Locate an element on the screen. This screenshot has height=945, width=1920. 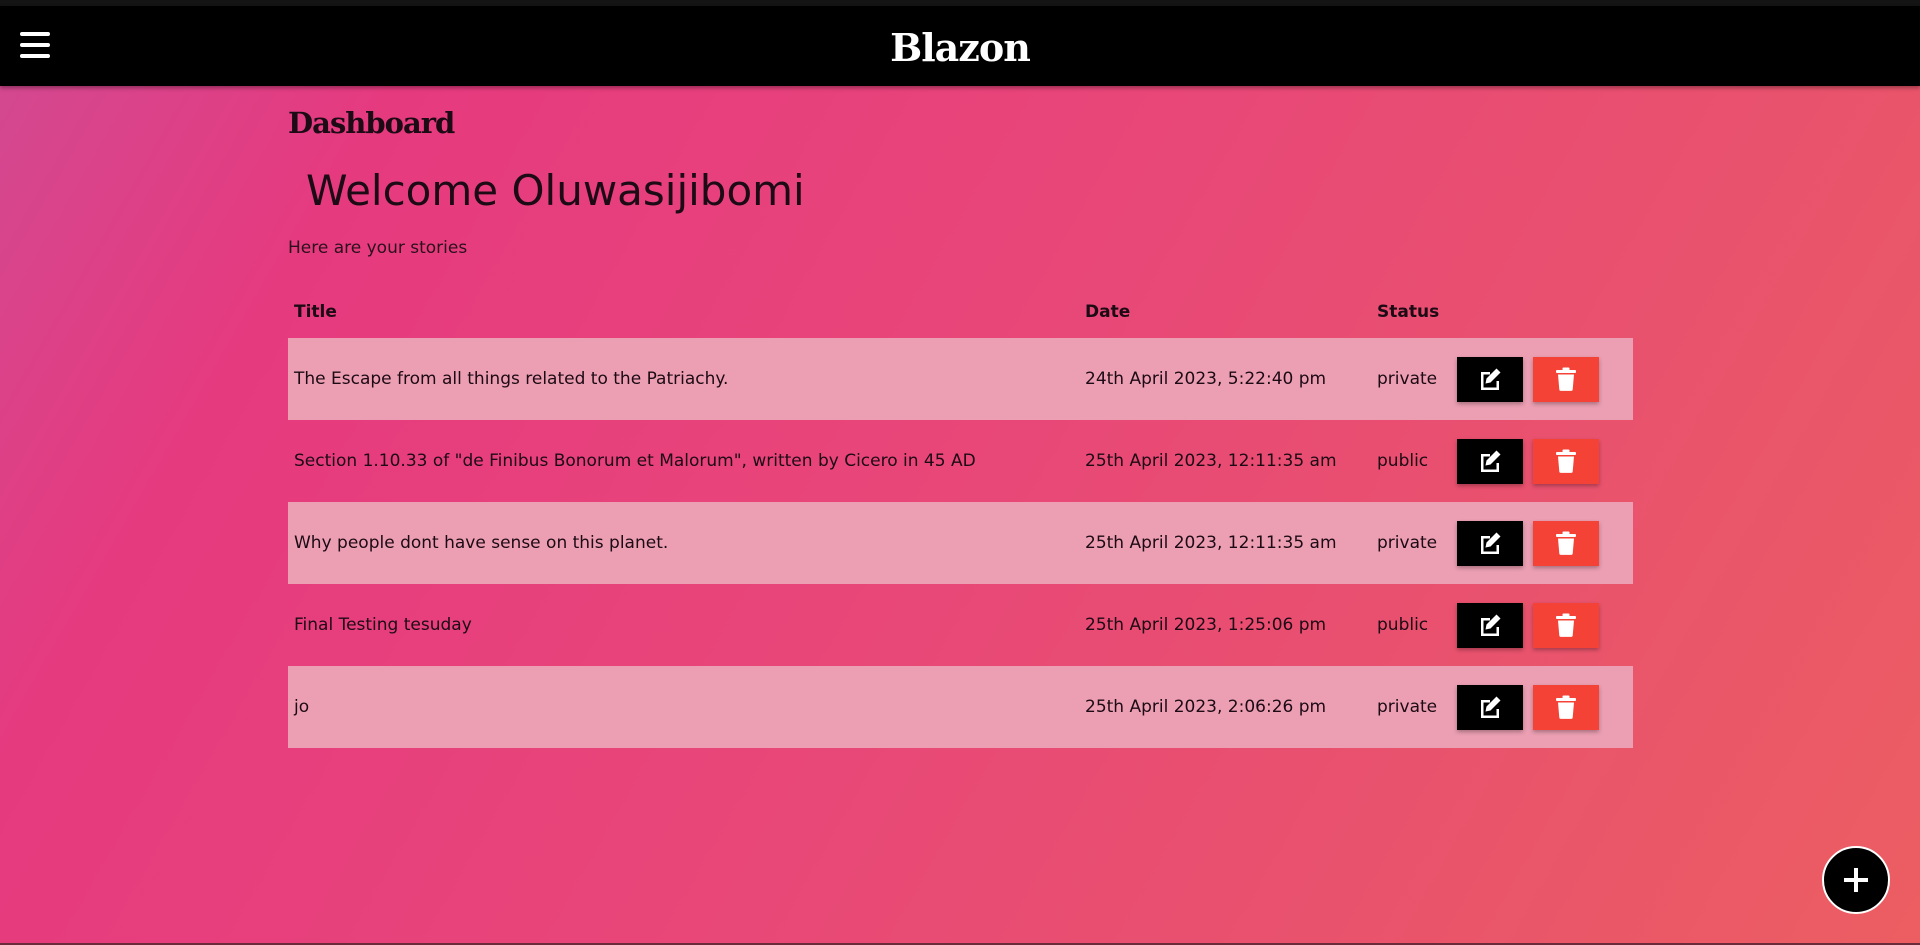
table-row: jo 25th April 2023, 2:06:26 pm private is located at coordinates (960, 707).